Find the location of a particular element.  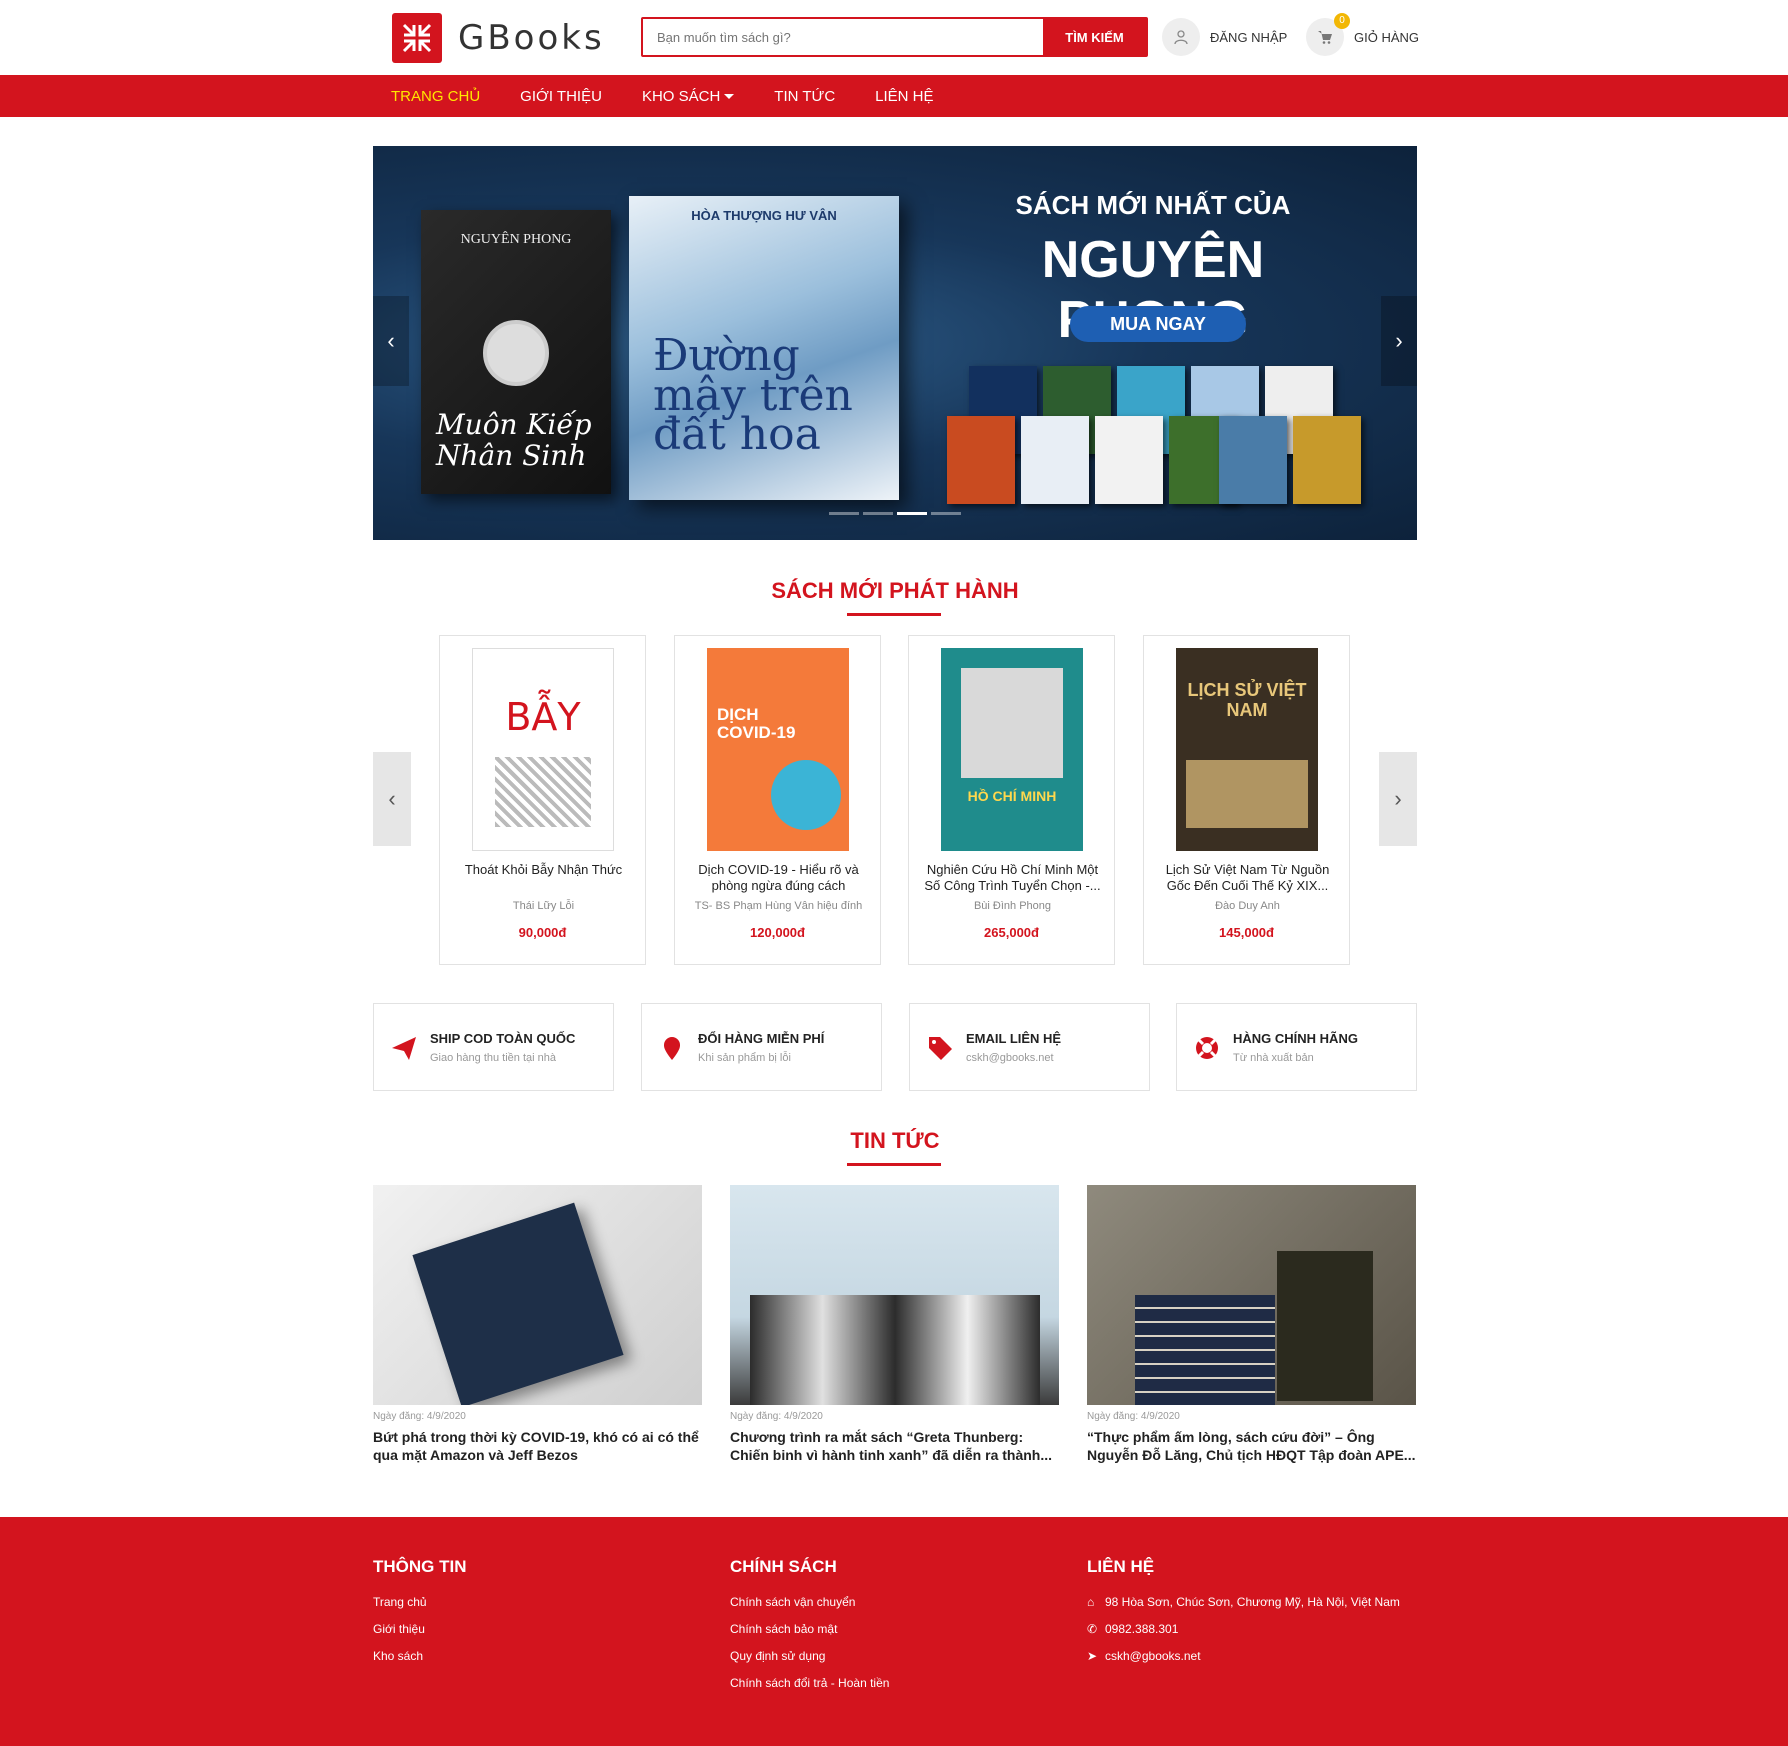

maze-image is located at coordinates (543, 792).